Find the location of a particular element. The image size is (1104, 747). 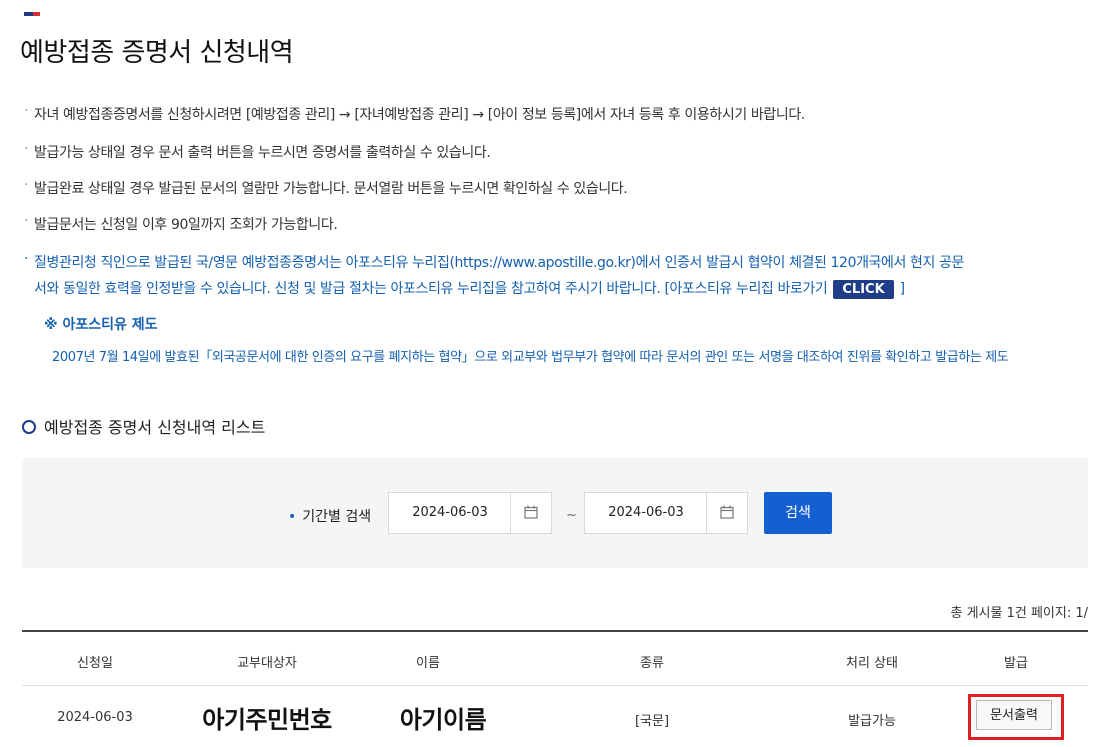

start-date-calendar-button is located at coordinates (530, 513).